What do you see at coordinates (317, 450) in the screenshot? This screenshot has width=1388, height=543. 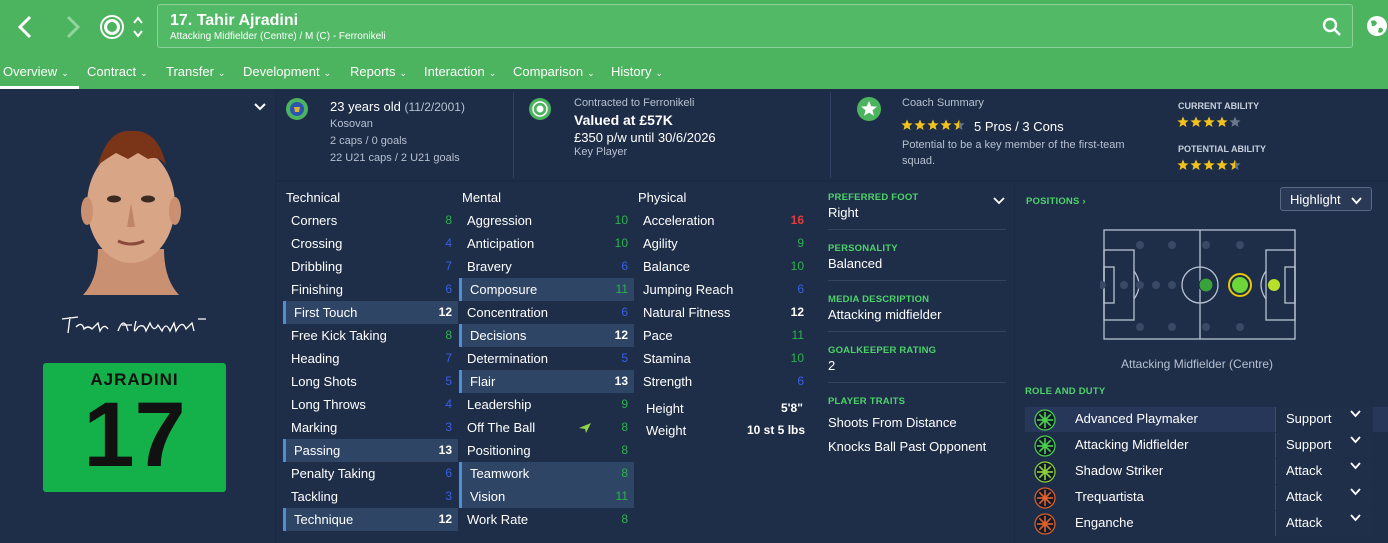 I see `attr-name: Passing` at bounding box center [317, 450].